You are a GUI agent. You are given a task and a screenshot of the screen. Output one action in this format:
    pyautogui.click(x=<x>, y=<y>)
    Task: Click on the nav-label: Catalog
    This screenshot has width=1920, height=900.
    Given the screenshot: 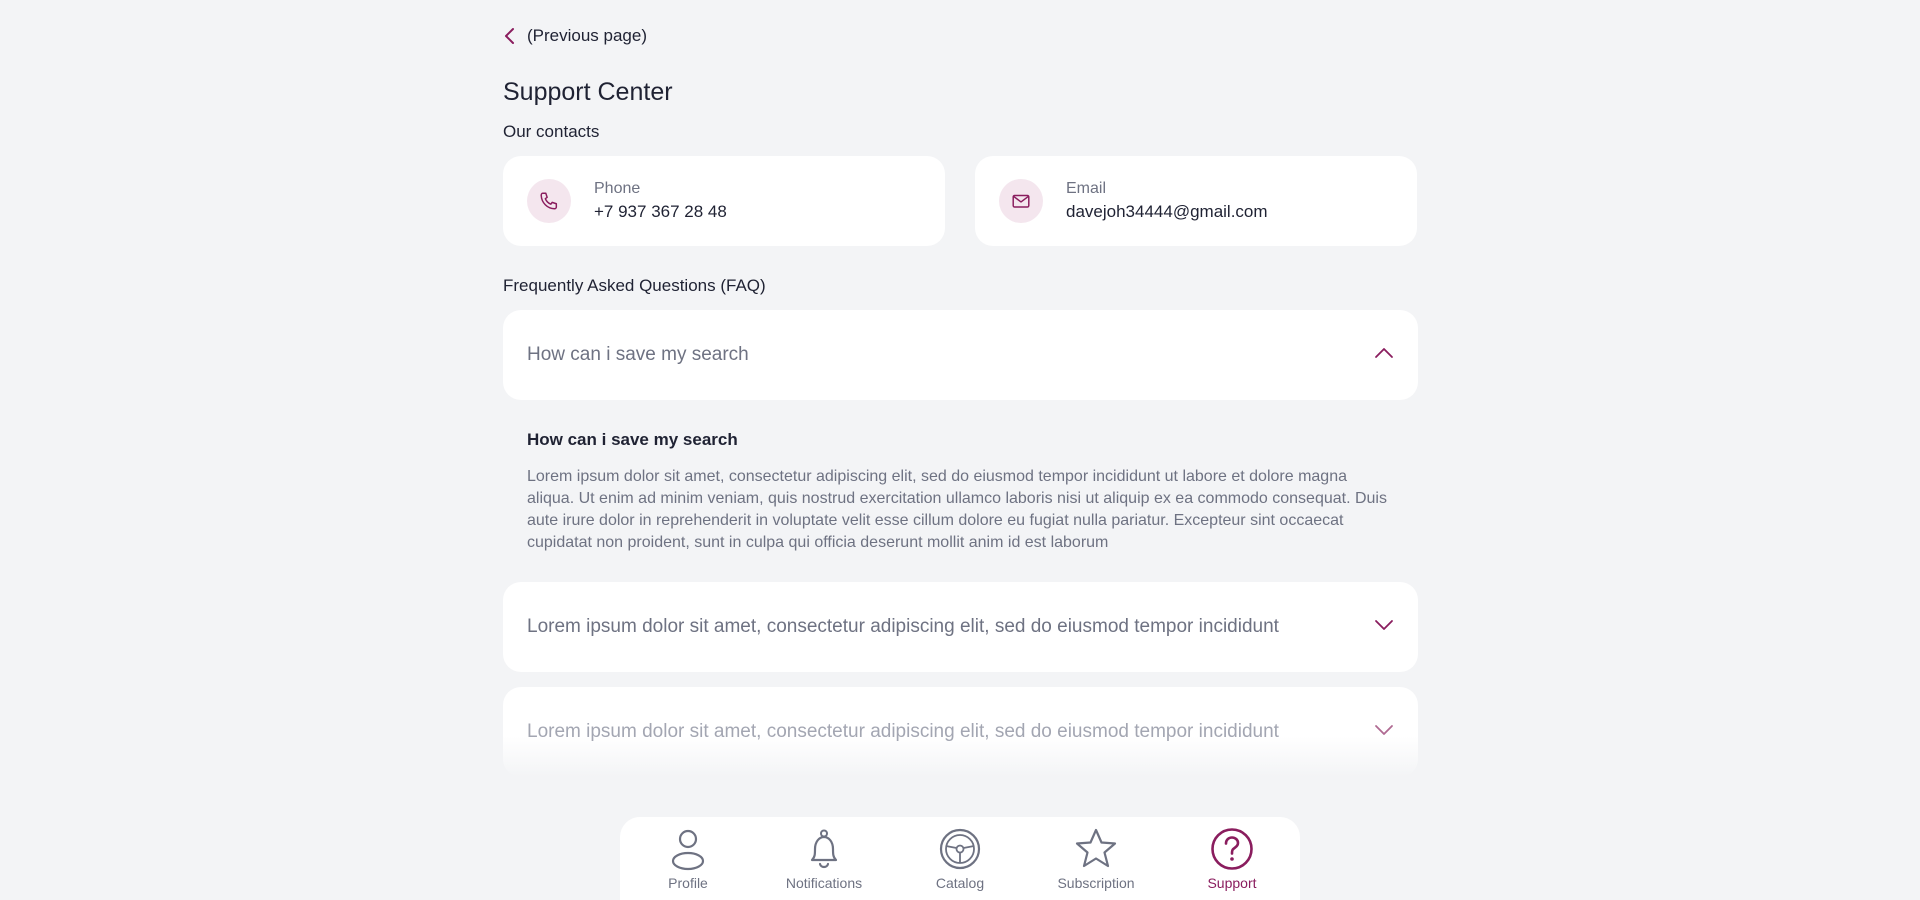 What is the action you would take?
    pyautogui.click(x=960, y=883)
    